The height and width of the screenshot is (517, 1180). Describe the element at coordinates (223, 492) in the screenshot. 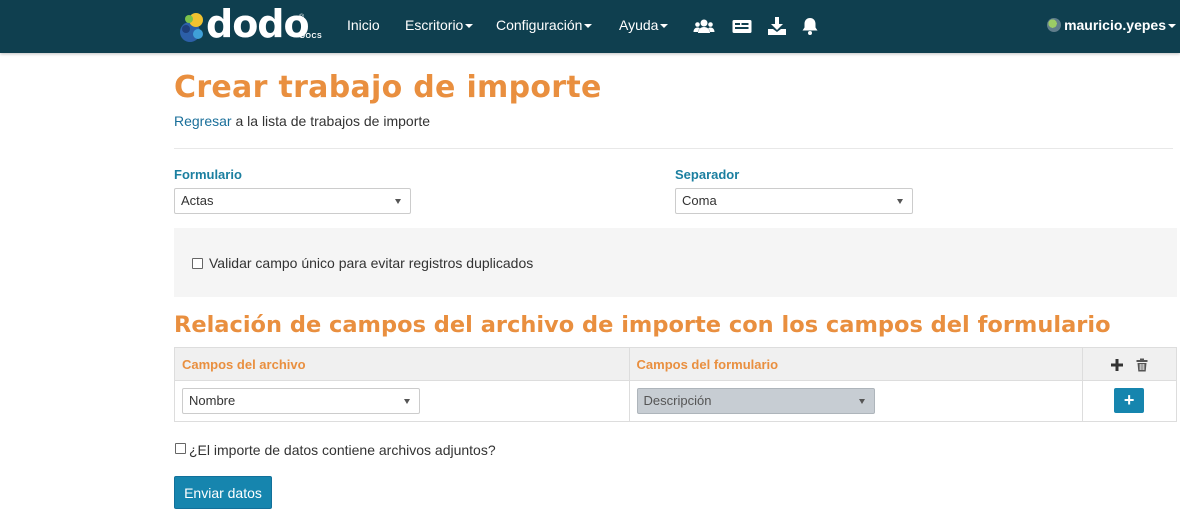

I see `submit-button: Enviar datos` at that location.